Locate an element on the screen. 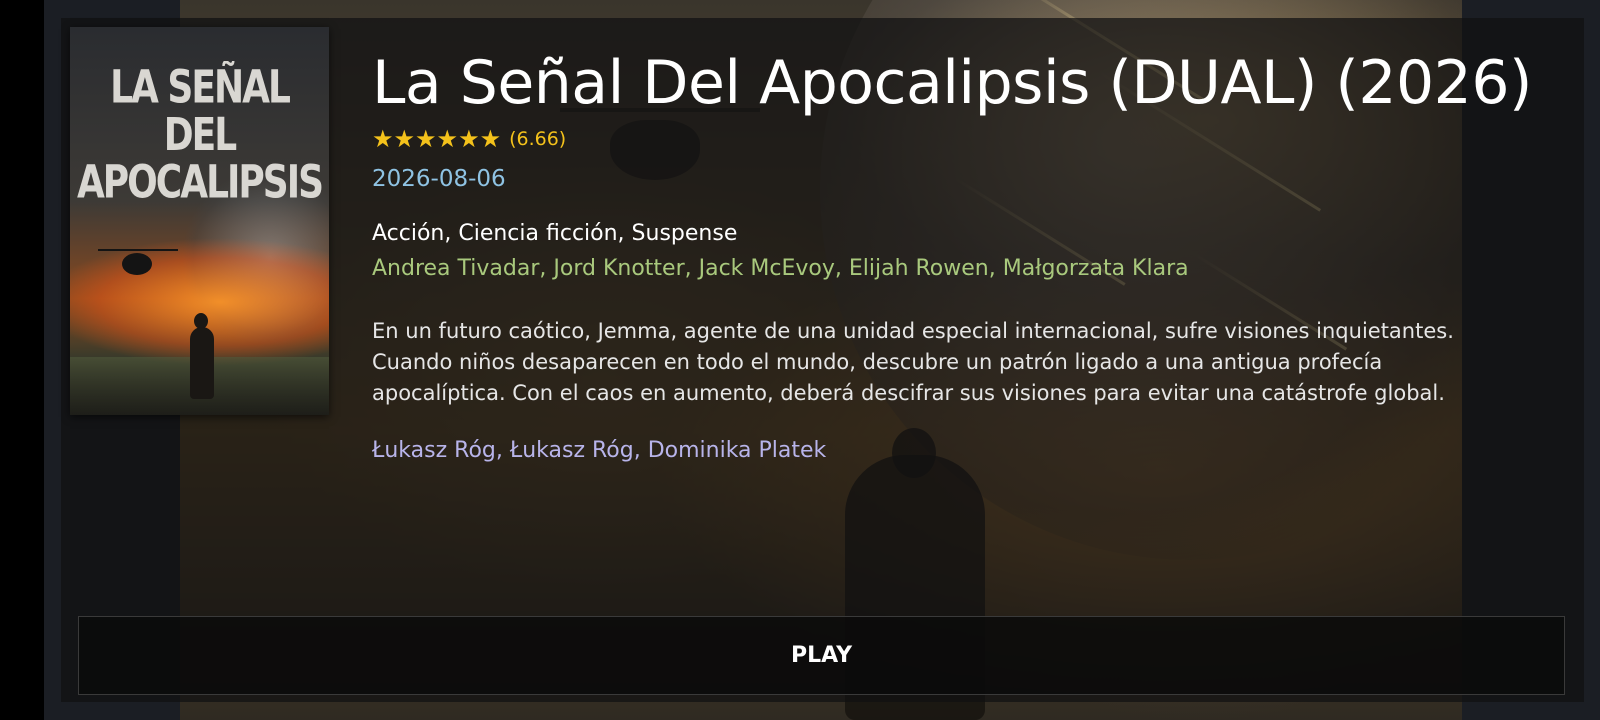  movie-poster: LA SEÑAL DEL APOCALIPSIS is located at coordinates (199, 221).